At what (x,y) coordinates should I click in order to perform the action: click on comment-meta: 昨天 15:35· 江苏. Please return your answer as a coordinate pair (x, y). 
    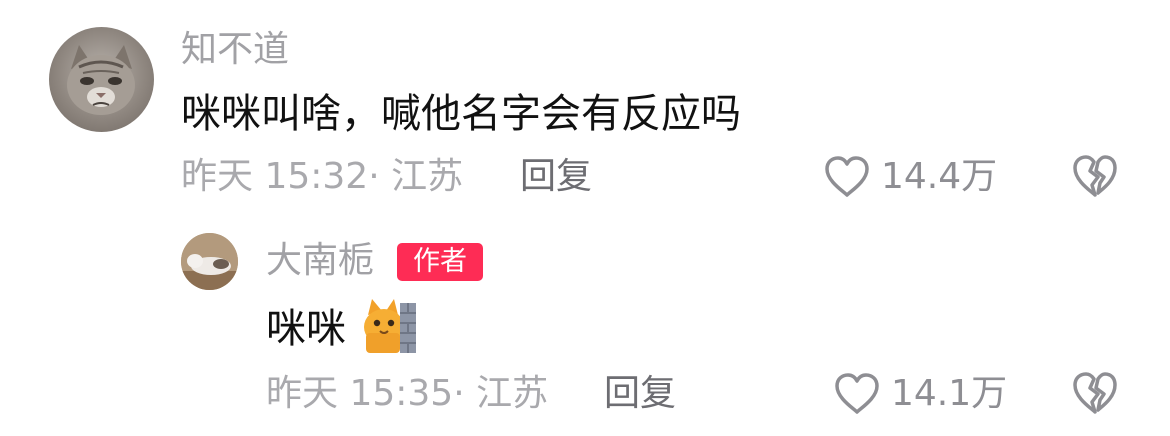
    Looking at the image, I should click on (407, 394).